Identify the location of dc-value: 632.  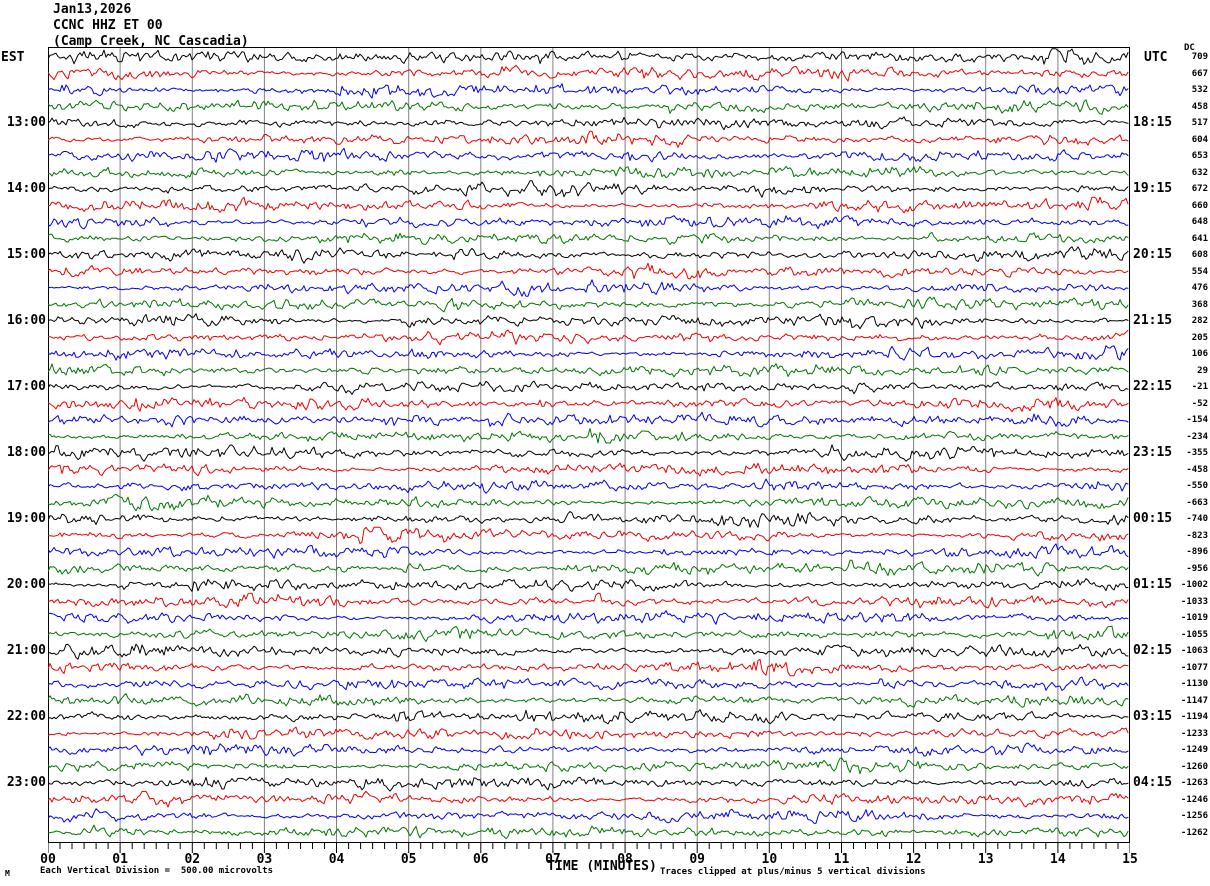
(1199, 172).